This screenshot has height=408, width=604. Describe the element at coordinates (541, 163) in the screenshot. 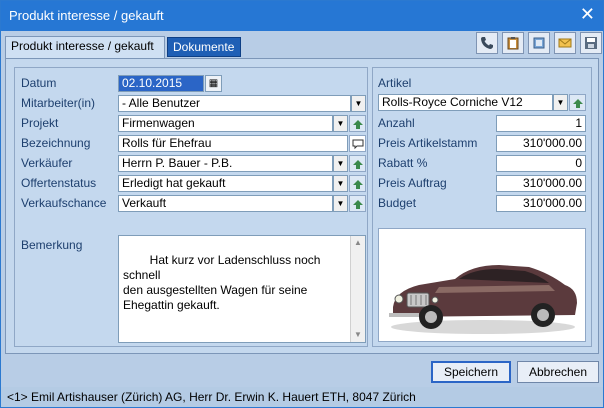

I see `rabatt-field: 0` at that location.